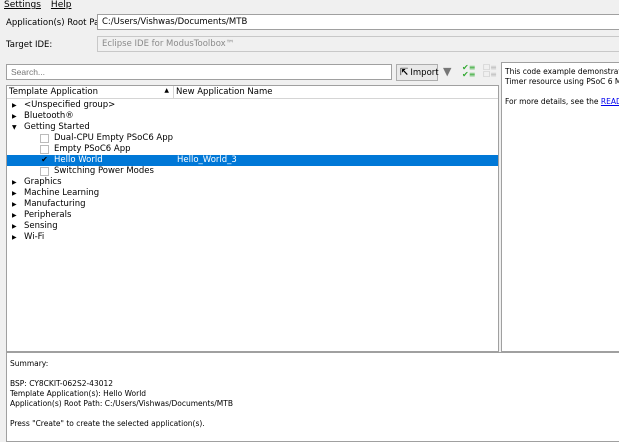  Describe the element at coordinates (166, 90) in the screenshot. I see `sort-asc-icon: ▲` at that location.